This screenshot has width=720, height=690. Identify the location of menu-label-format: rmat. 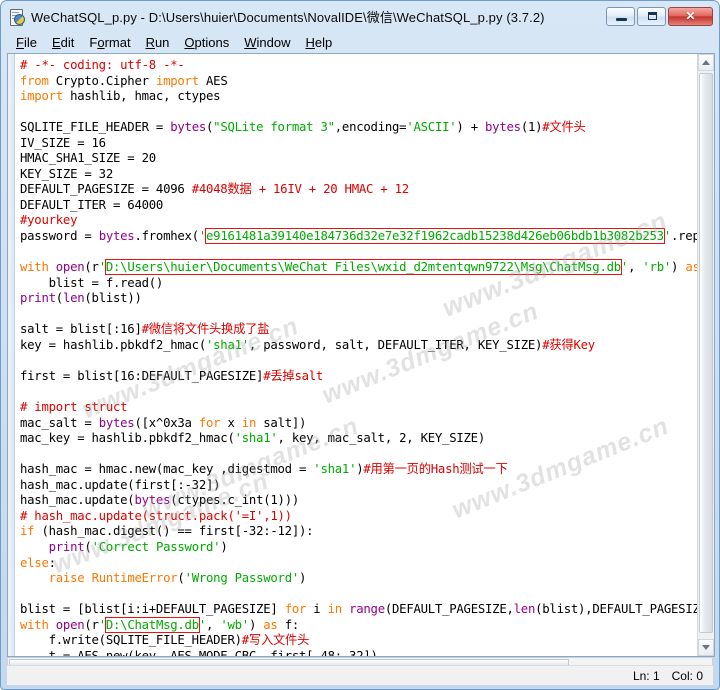
(117, 42).